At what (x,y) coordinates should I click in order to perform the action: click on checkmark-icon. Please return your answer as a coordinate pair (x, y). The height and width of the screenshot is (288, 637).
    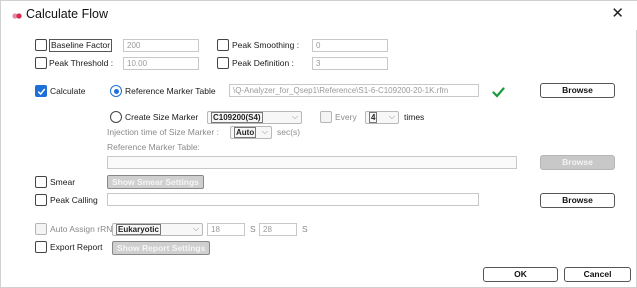
    Looking at the image, I should click on (41, 92).